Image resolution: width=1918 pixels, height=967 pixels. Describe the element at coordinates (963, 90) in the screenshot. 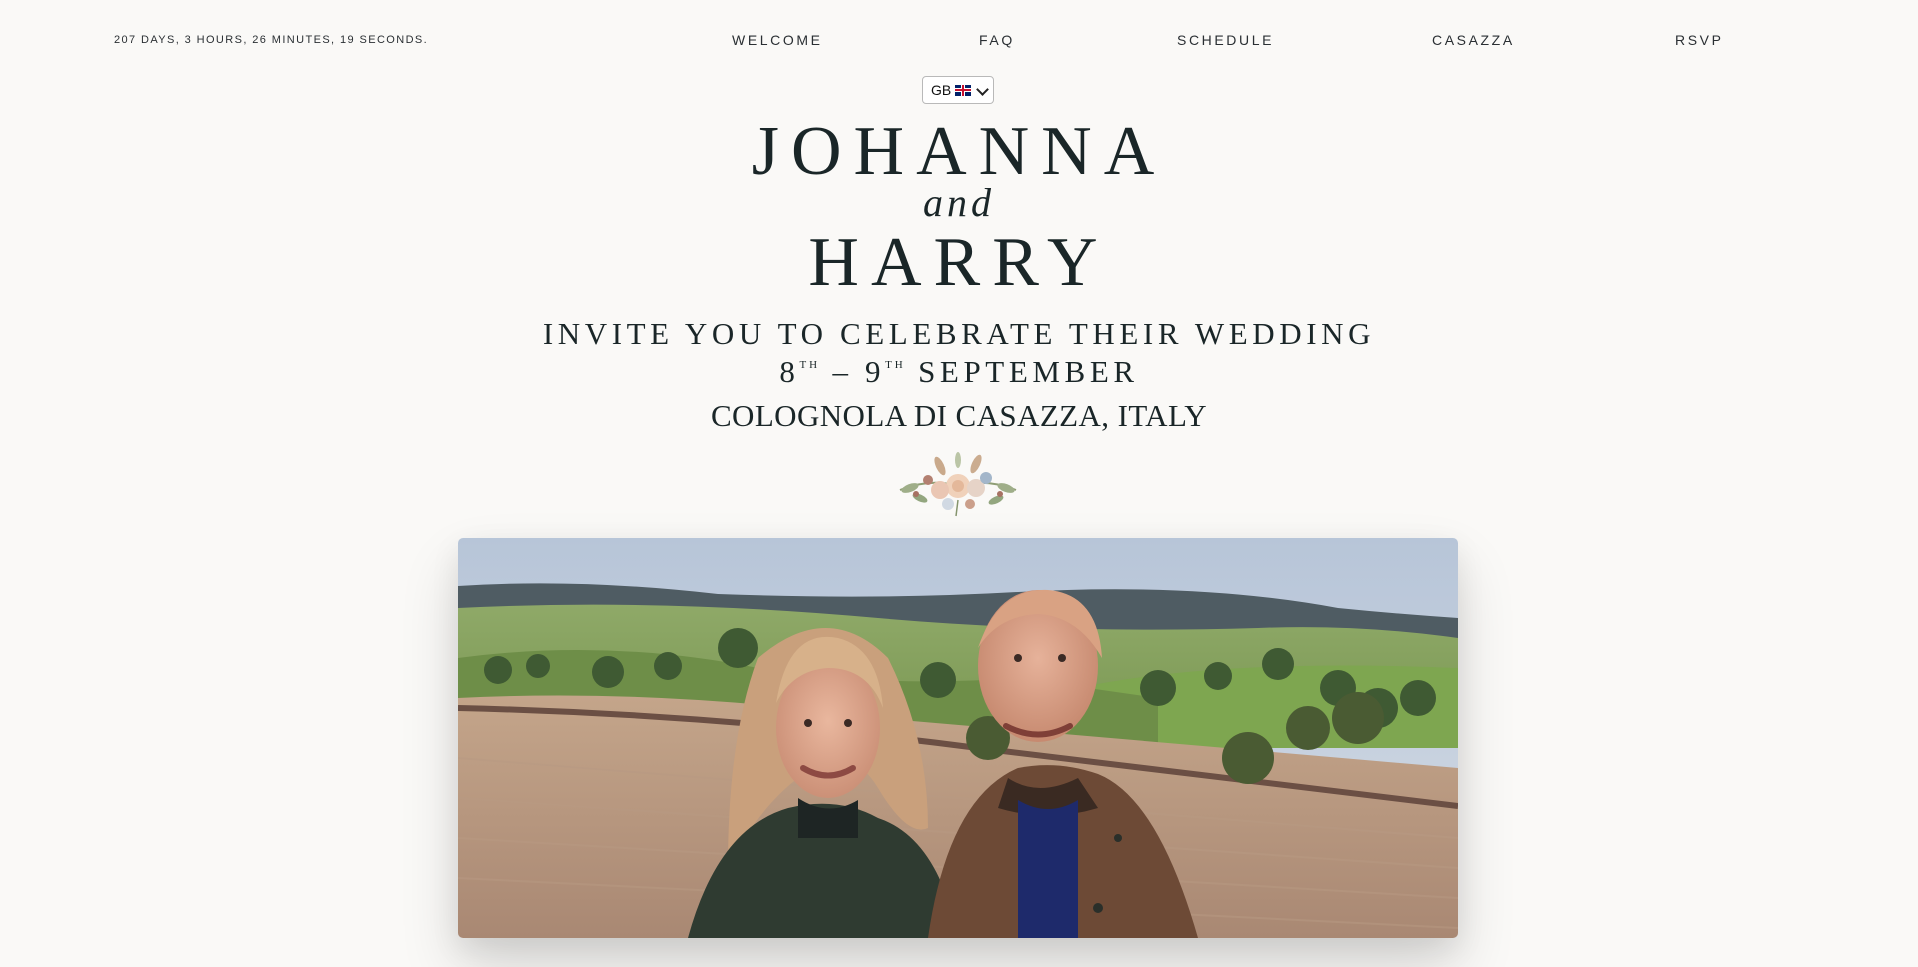

I see `uk-flag-icon` at that location.